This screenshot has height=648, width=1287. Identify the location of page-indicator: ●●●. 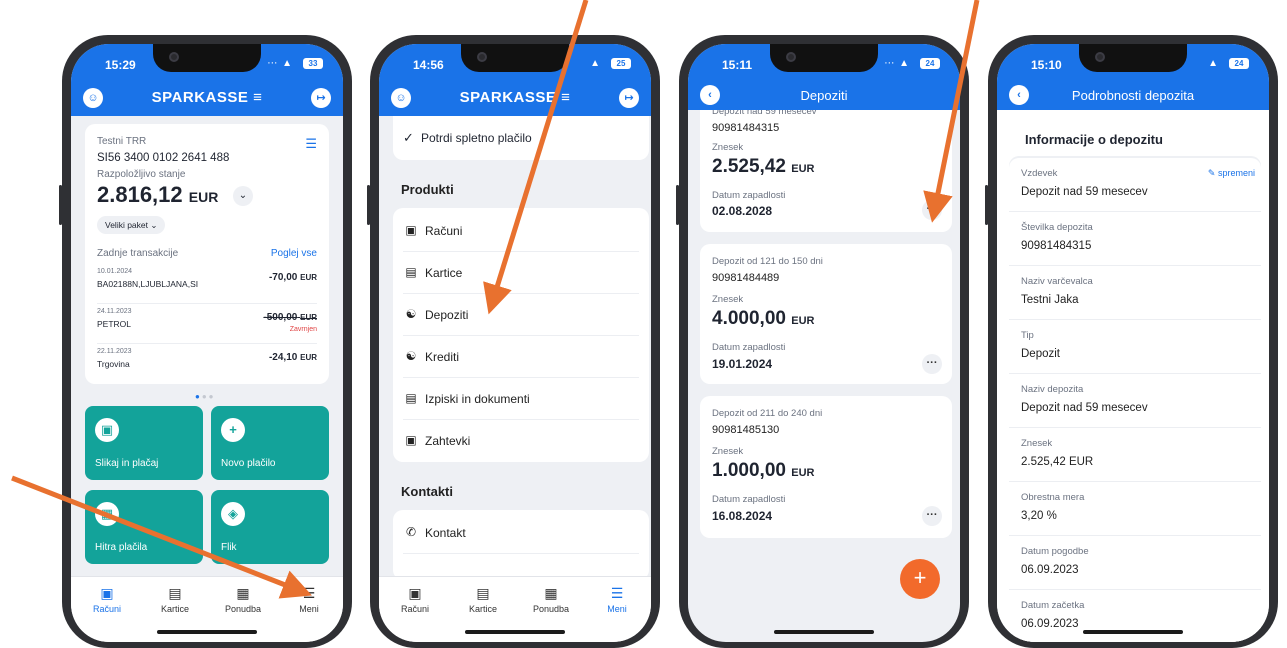
(205, 396).